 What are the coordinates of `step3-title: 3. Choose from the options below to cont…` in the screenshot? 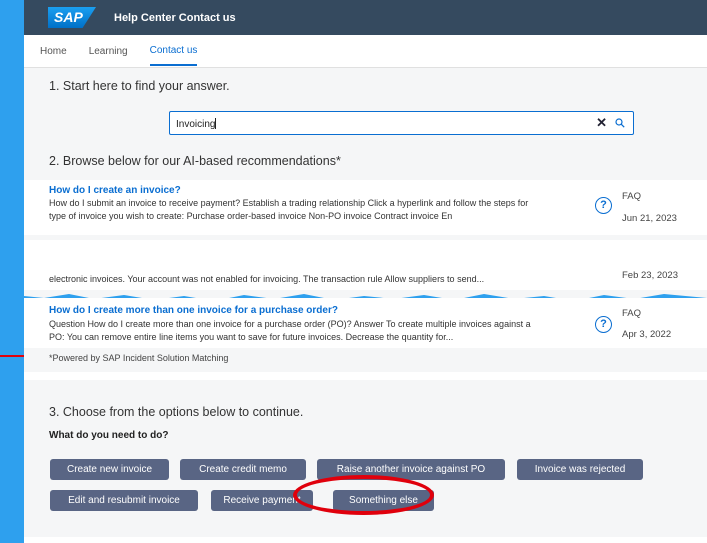 It's located at (176, 412).